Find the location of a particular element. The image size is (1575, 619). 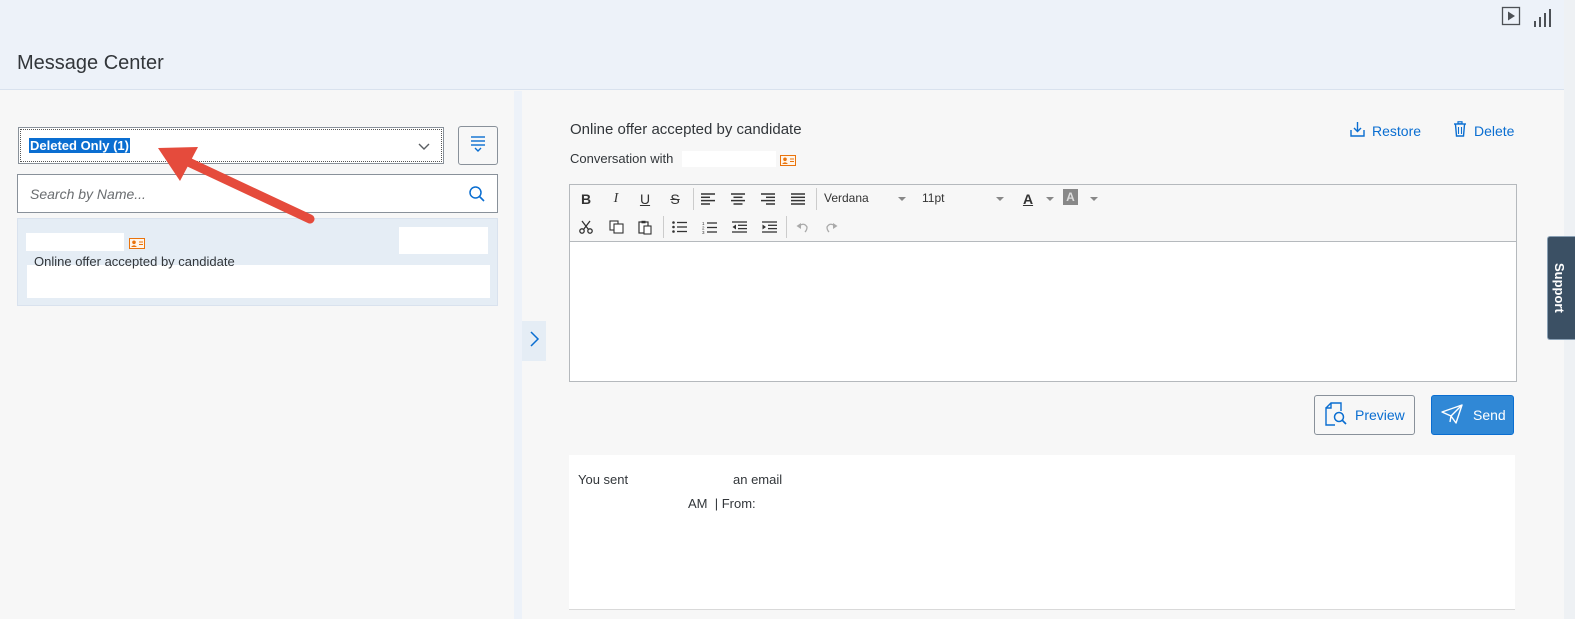

preview-button: Preview is located at coordinates (1364, 415).